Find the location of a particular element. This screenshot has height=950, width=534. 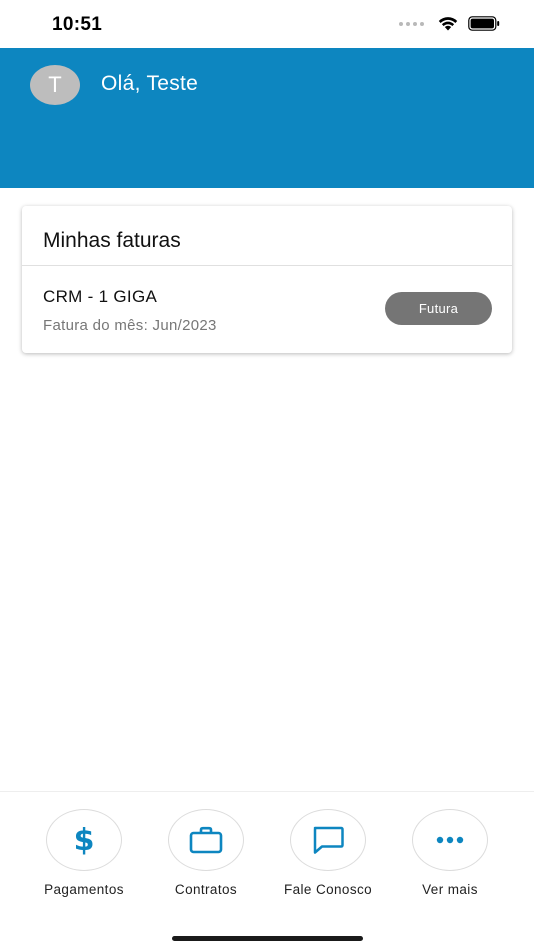

more-horizontal-icon is located at coordinates (450, 840).